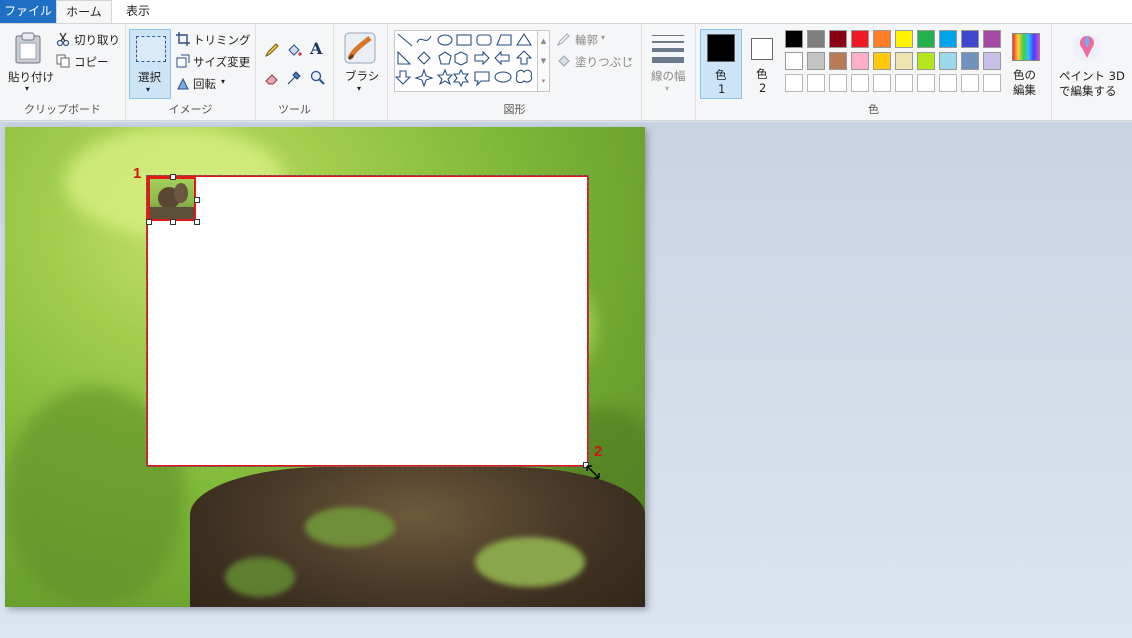 The image size is (1132, 638). I want to click on select-button: 選択 ▾, so click(150, 64).